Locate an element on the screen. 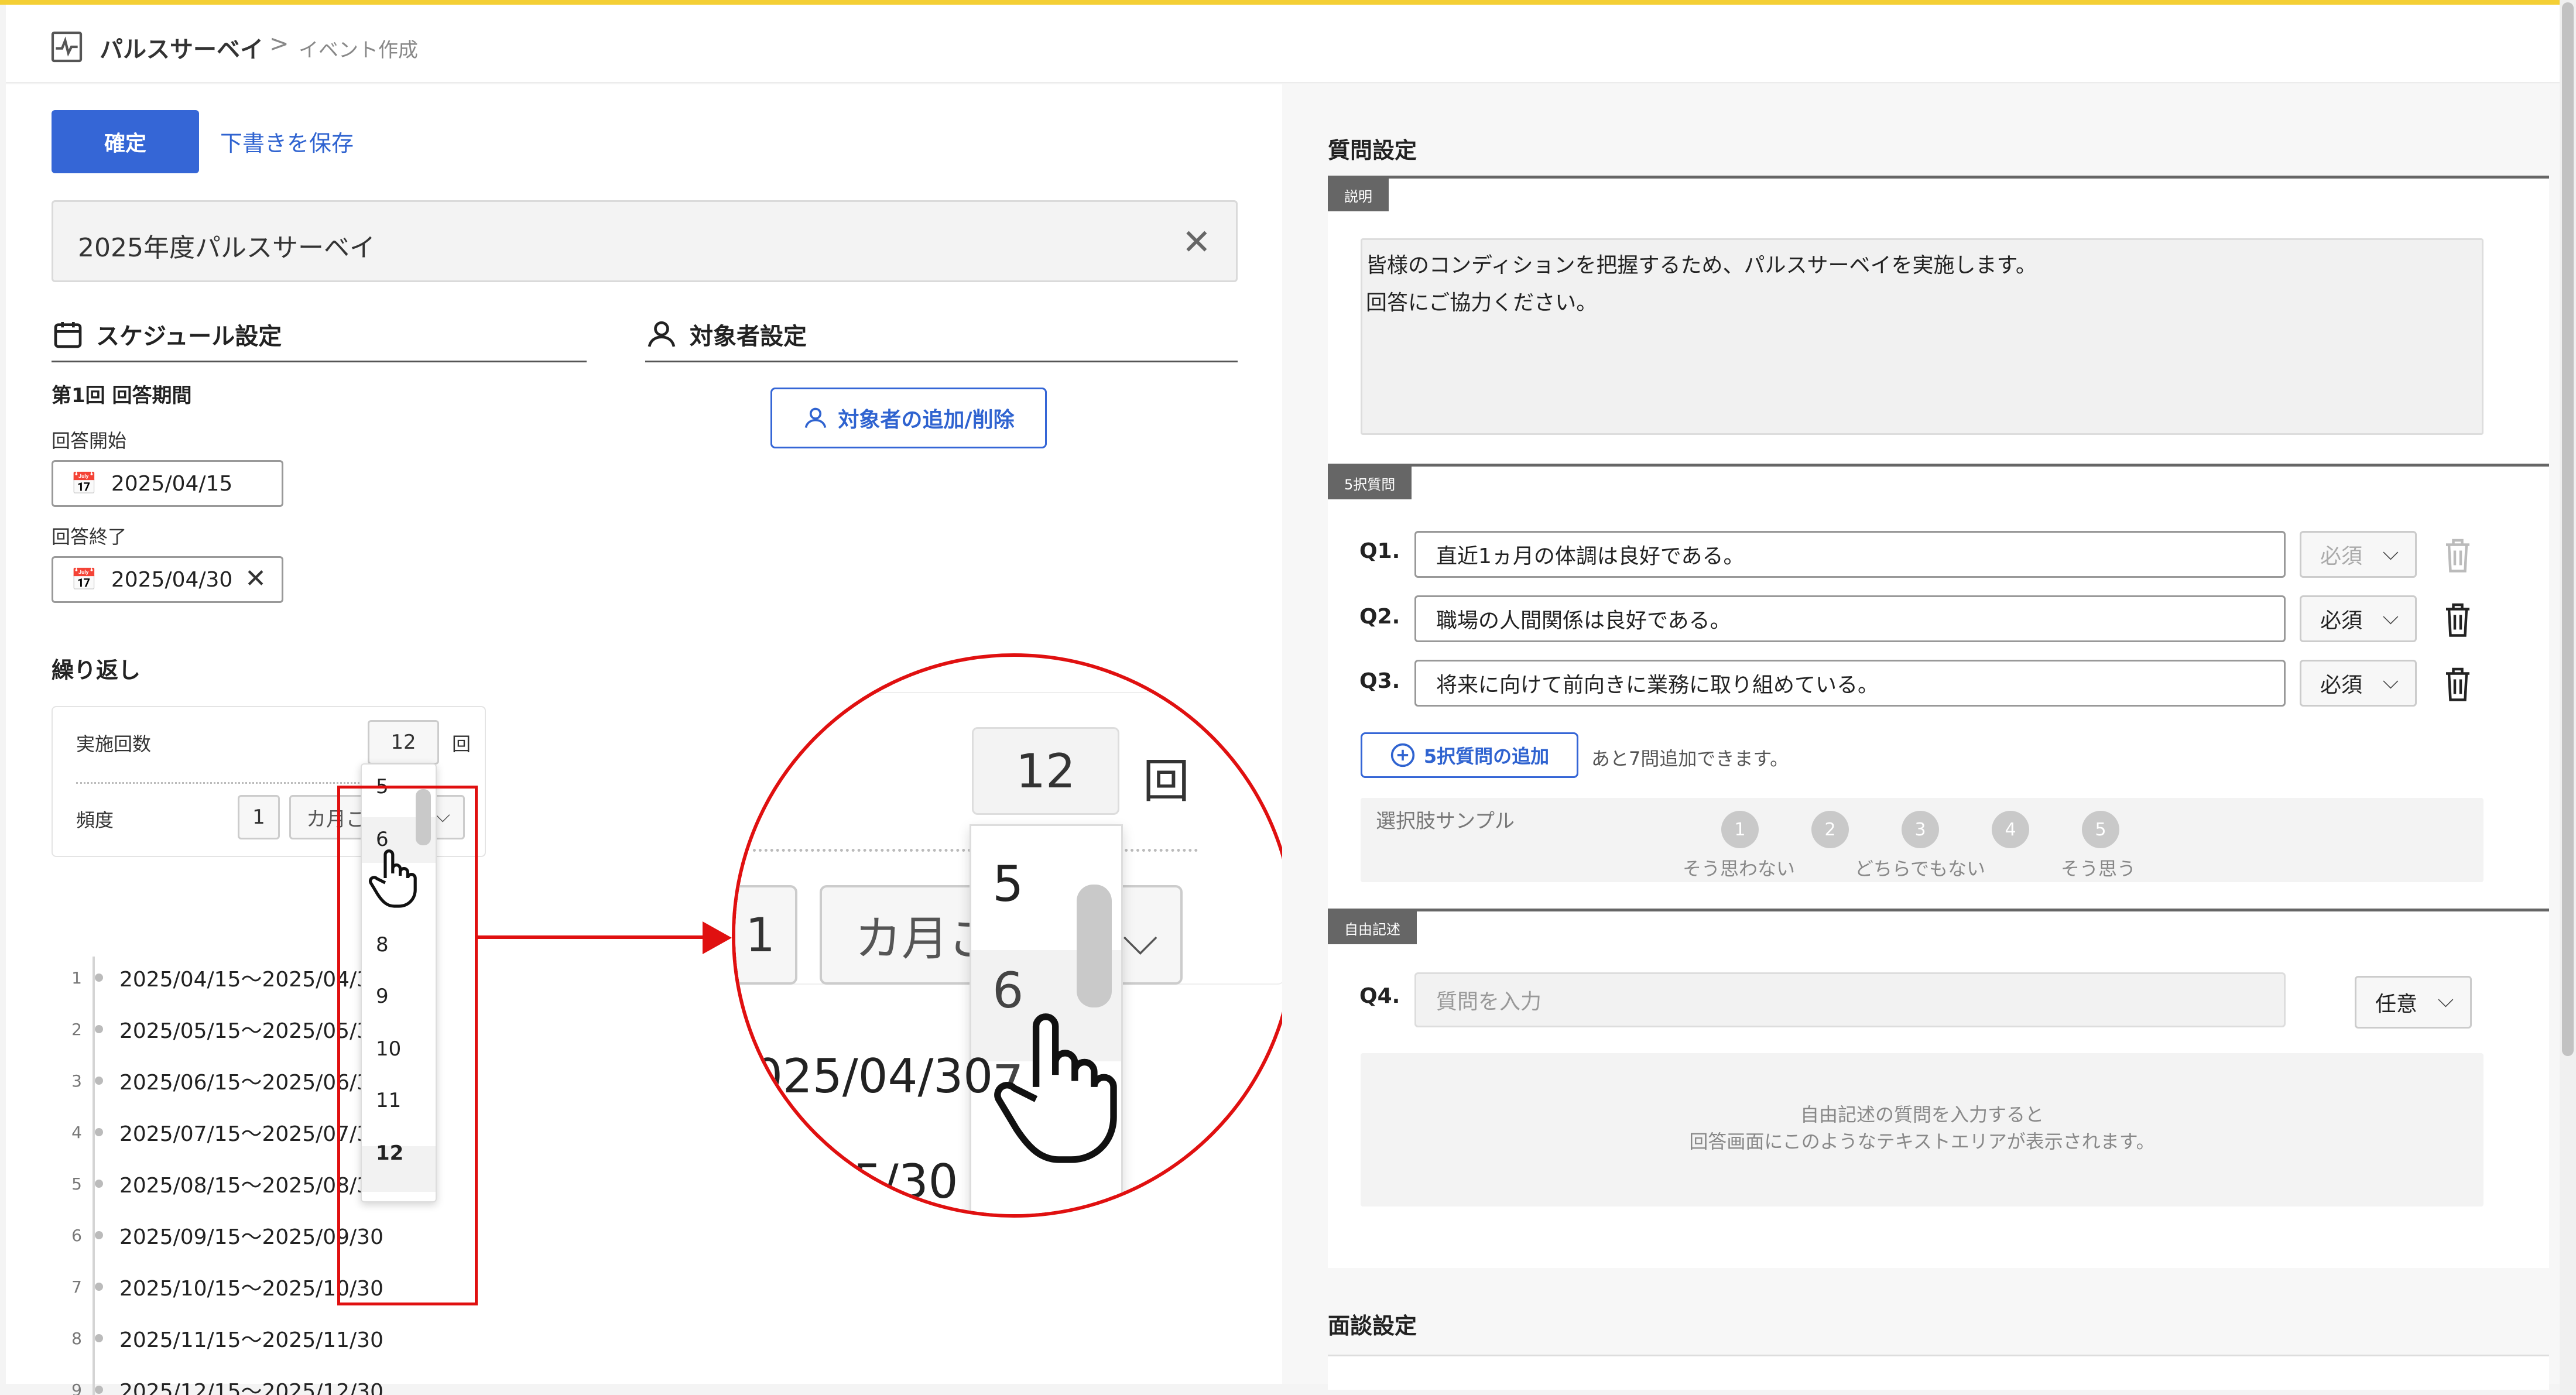  timeline-number: 7 is located at coordinates (76, 1287).